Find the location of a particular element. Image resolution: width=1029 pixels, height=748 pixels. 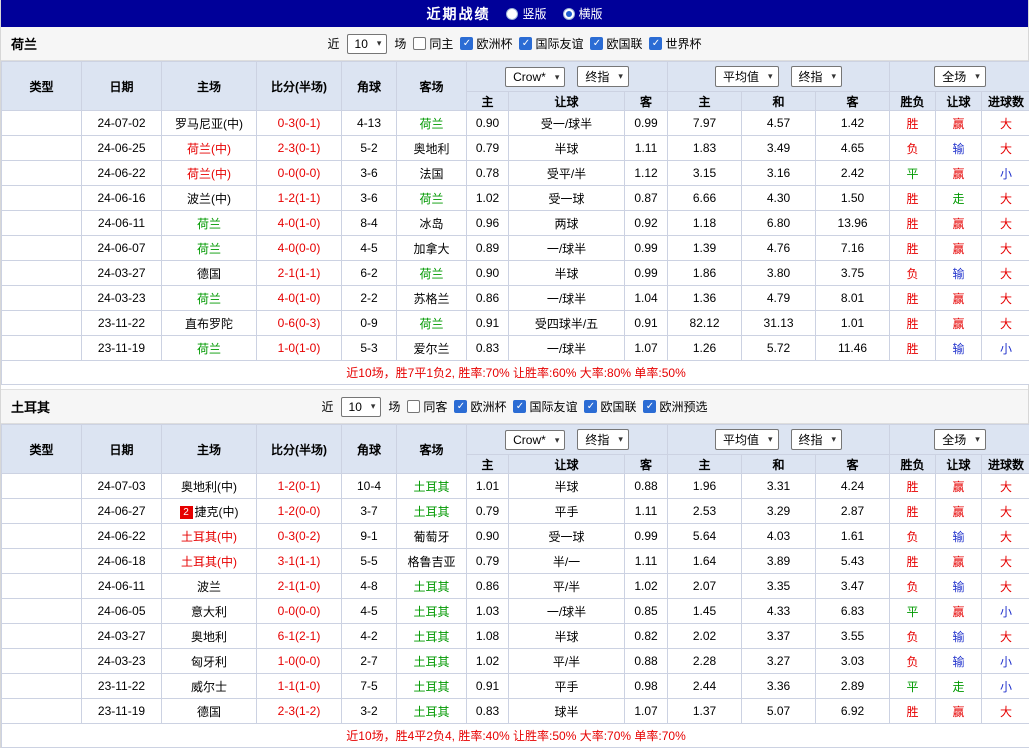

euro-draw-odds-cell: 3.31 is located at coordinates (779, 486).